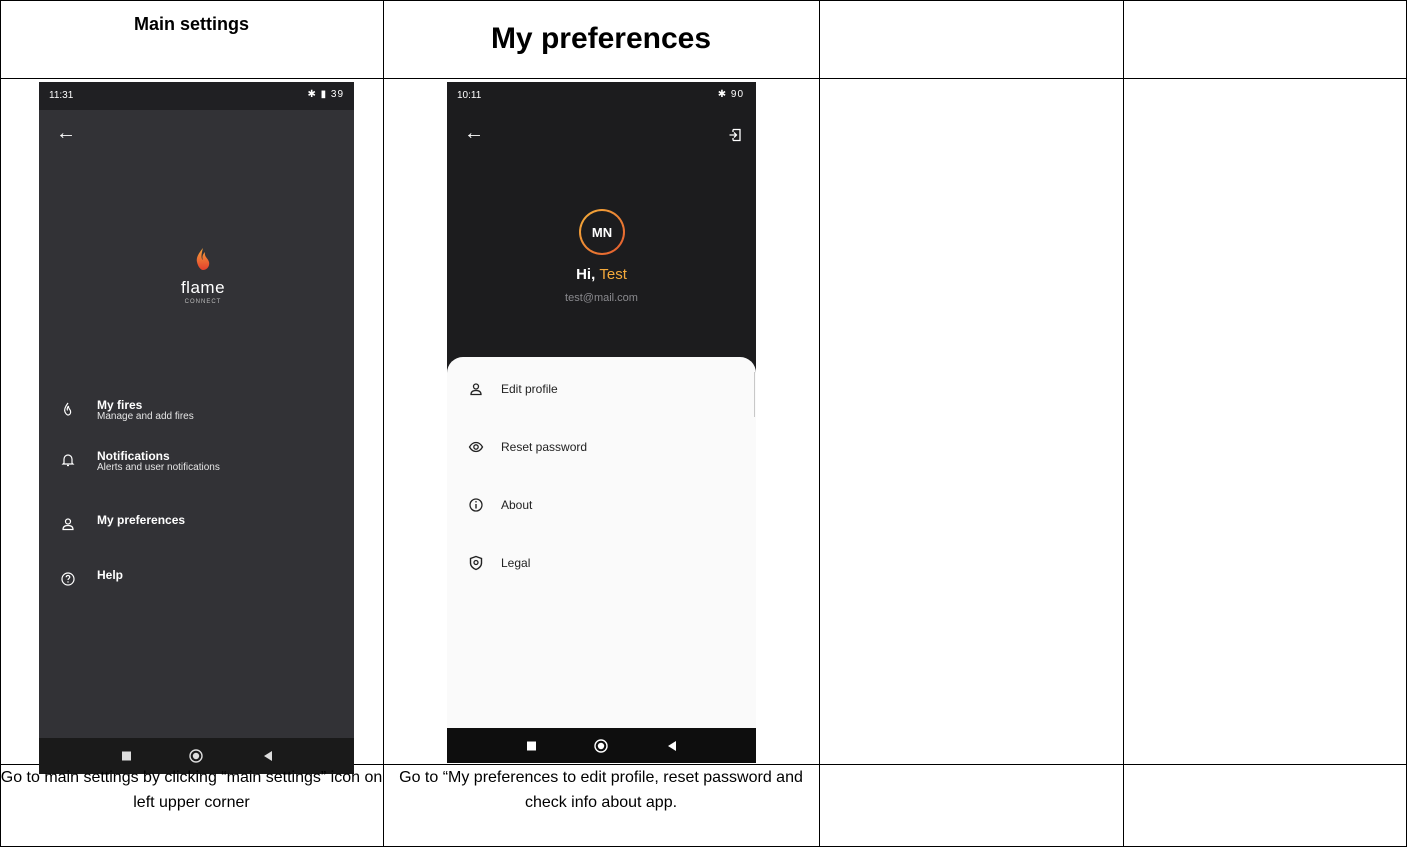  I want to click on android-nav-bar, so click(601, 745).